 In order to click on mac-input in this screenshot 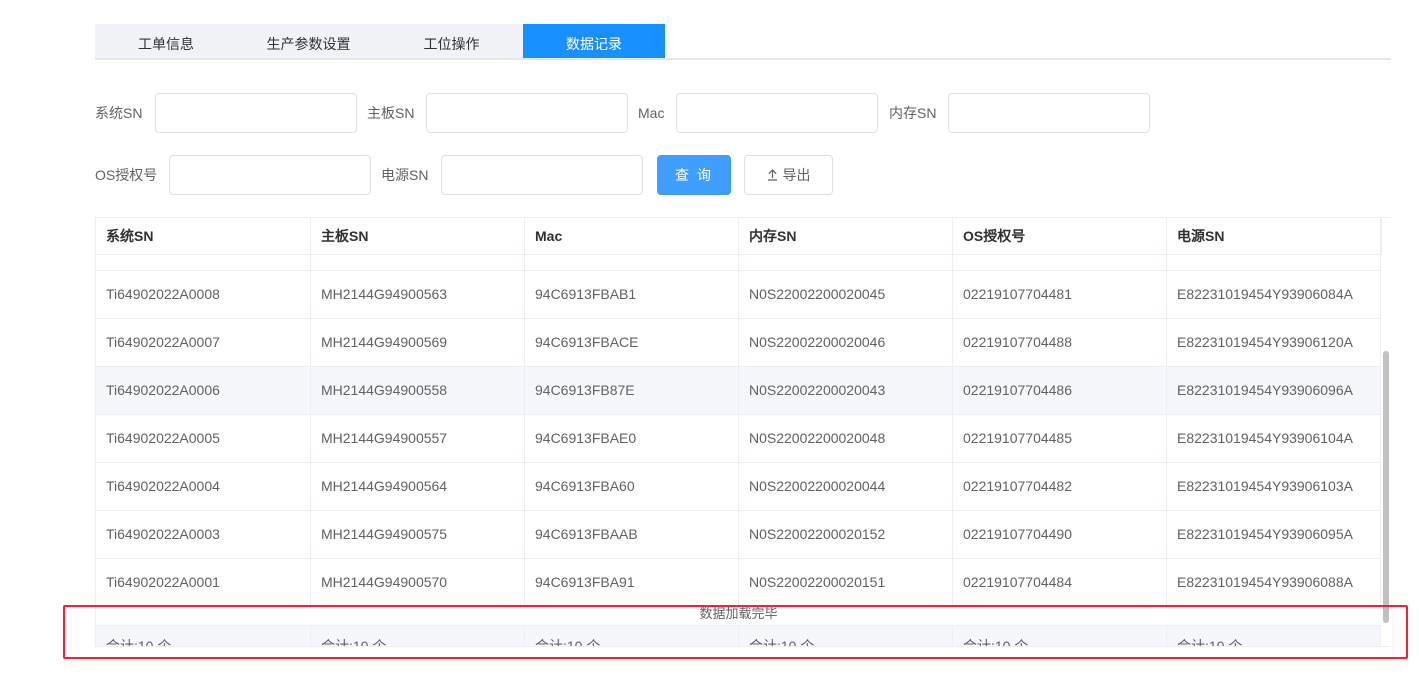, I will do `click(777, 113)`.